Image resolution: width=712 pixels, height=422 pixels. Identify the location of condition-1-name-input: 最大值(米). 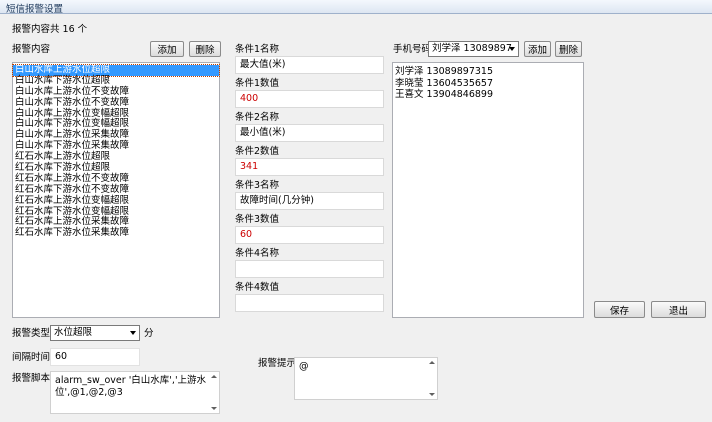
(309, 65).